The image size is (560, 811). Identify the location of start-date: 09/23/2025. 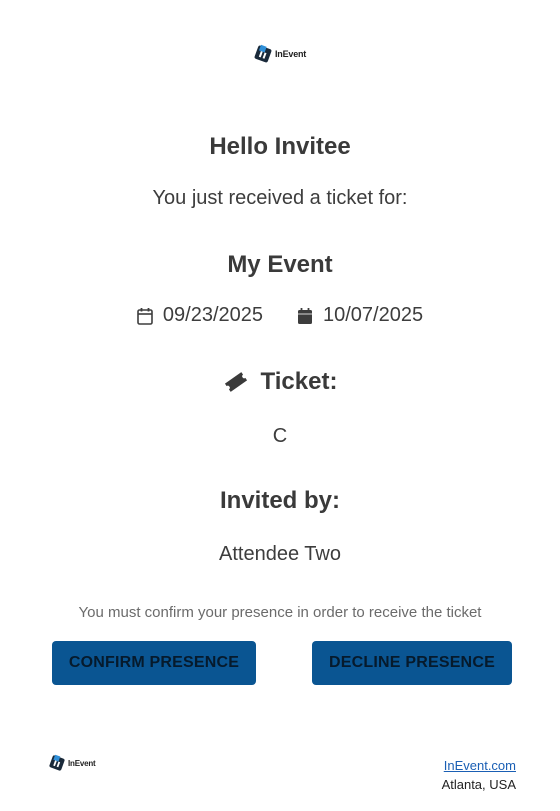
(200, 315).